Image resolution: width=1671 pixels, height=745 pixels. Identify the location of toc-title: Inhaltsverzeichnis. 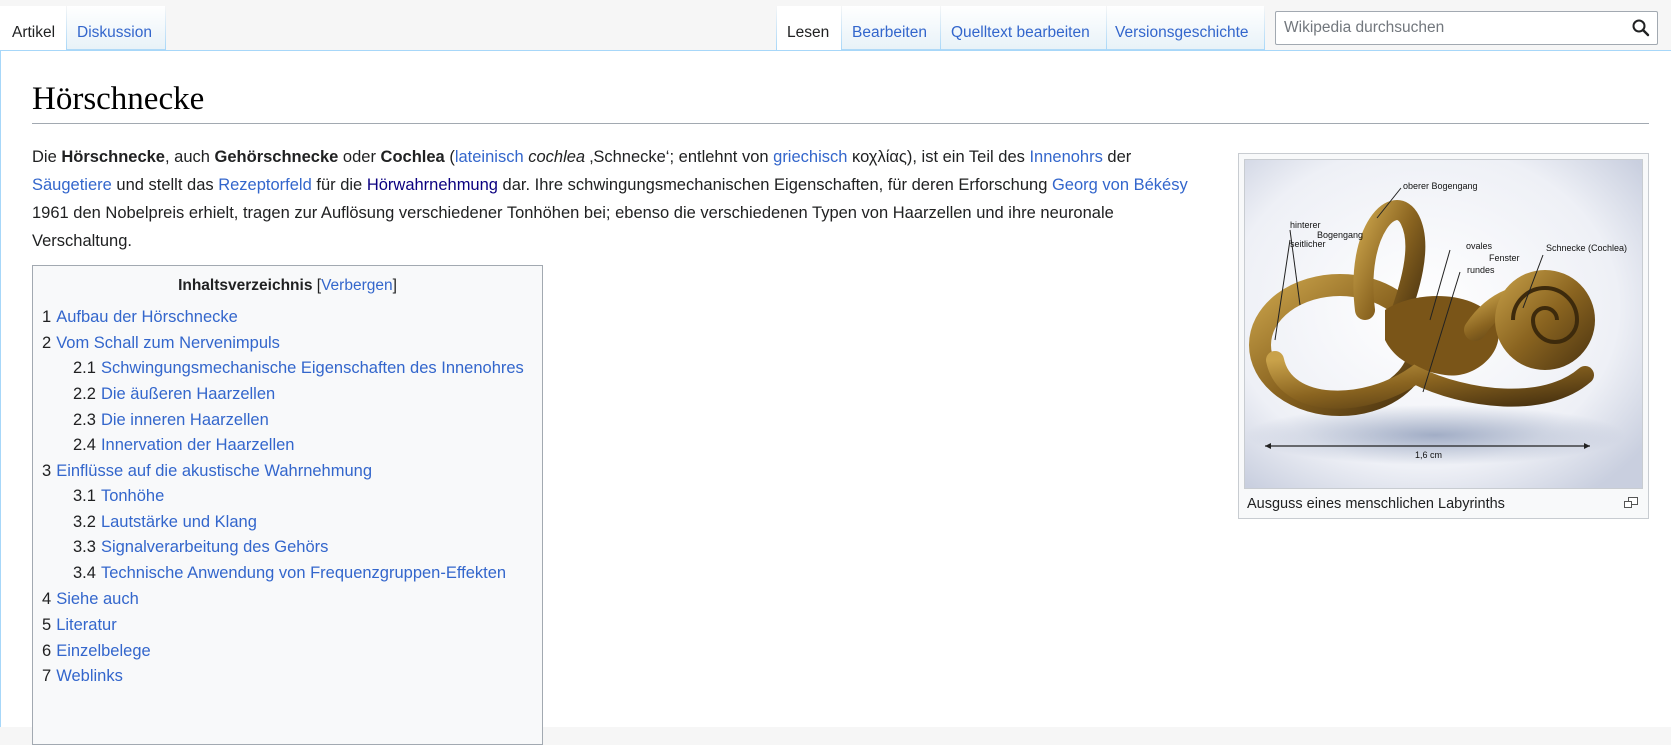
(245, 285).